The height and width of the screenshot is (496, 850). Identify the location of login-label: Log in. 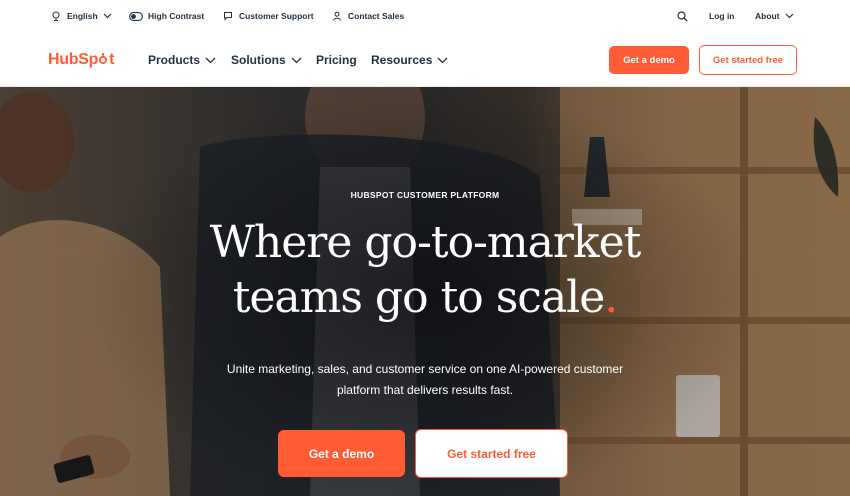
(722, 16).